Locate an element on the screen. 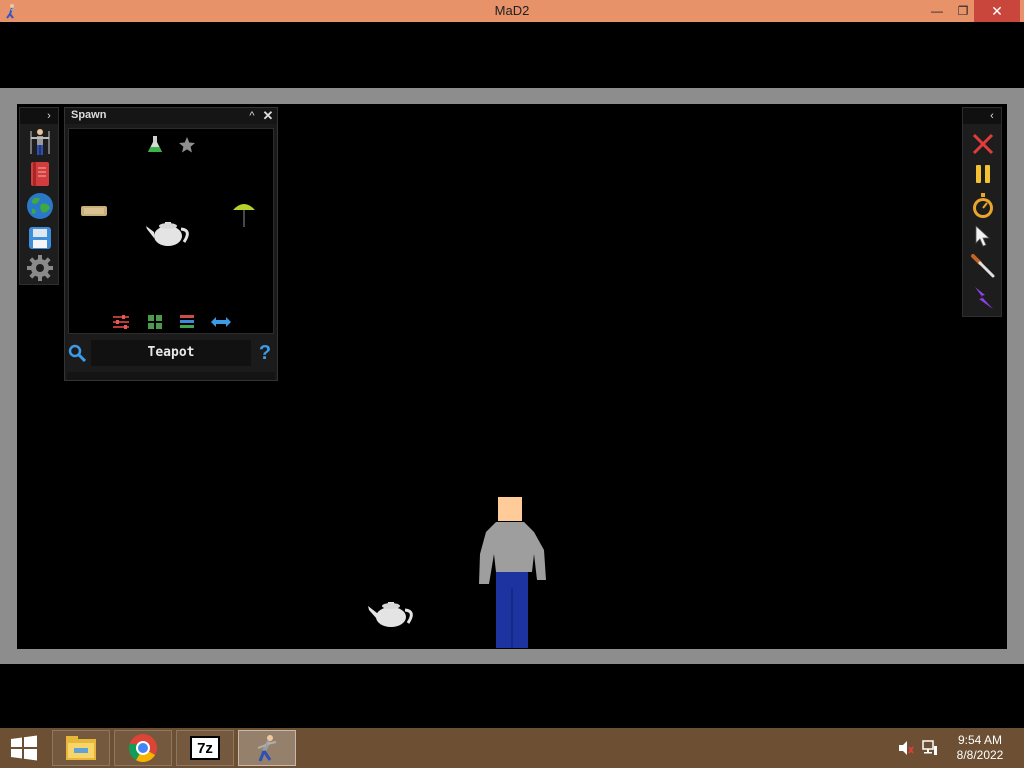  cursor-icon is located at coordinates (983, 236).